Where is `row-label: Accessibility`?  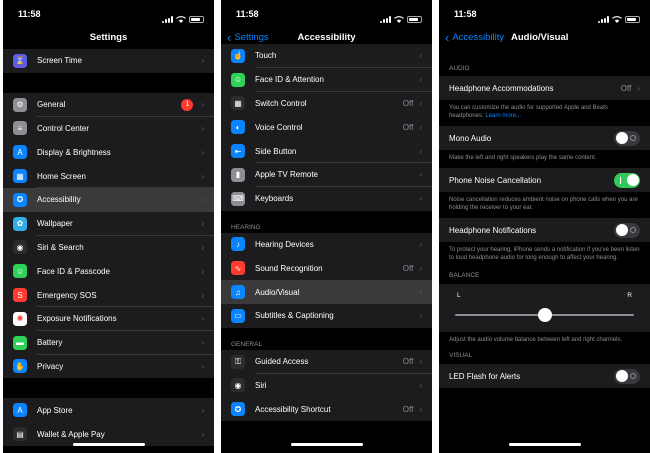
row-label: Accessibility is located at coordinates (59, 200).